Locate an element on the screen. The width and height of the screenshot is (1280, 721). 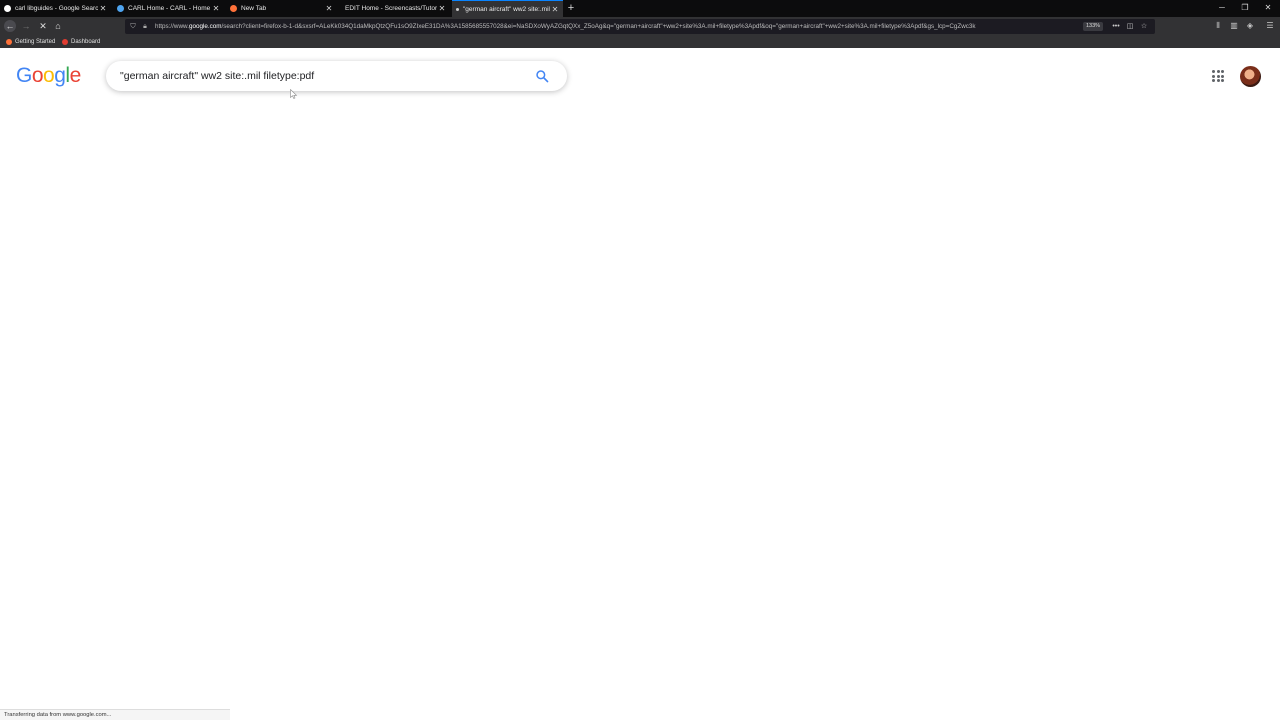
dashboard-icon is located at coordinates (65, 42).